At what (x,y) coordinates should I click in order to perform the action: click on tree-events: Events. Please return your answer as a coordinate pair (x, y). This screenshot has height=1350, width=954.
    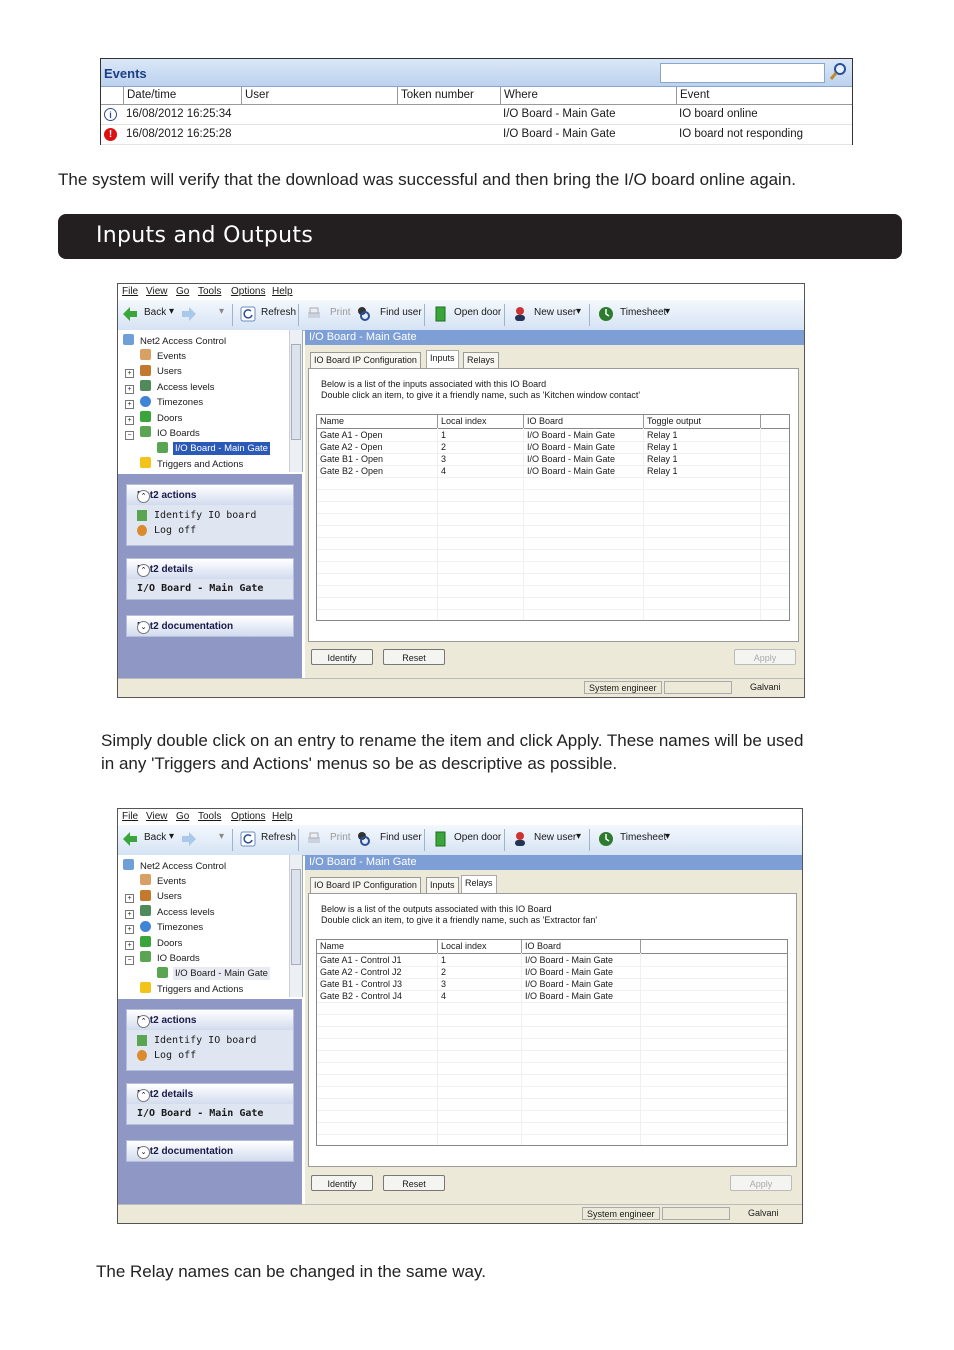
    Looking at the image, I should click on (171, 356).